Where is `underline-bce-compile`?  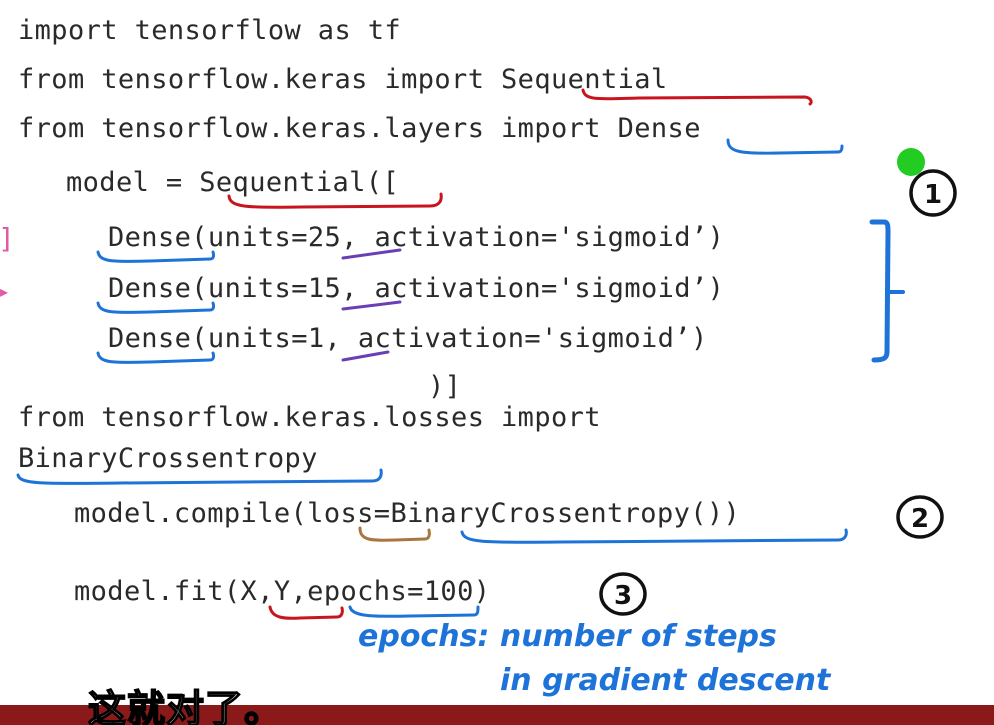
underline-bce-compile is located at coordinates (654, 536).